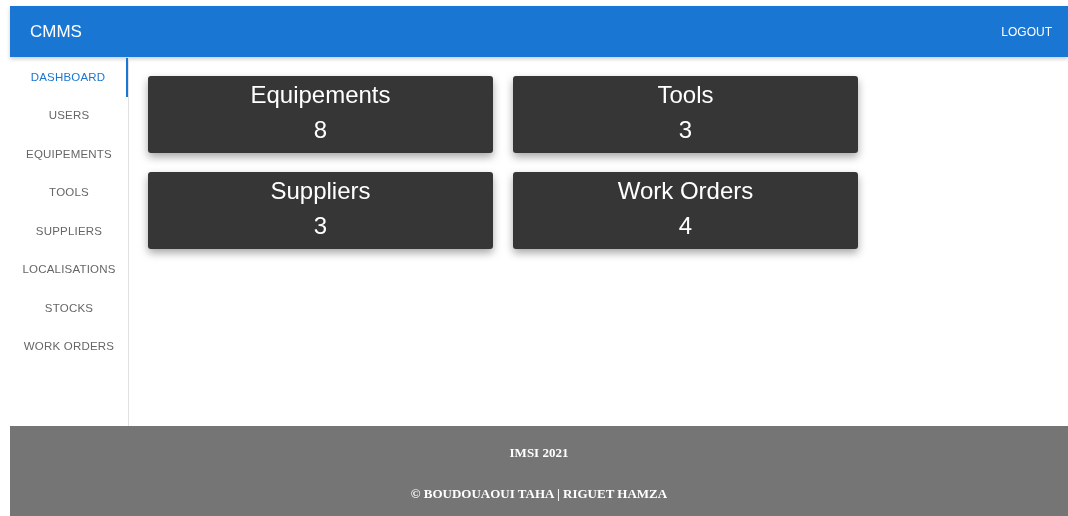  Describe the element at coordinates (320, 95) in the screenshot. I see `card-title: Equipements` at that location.